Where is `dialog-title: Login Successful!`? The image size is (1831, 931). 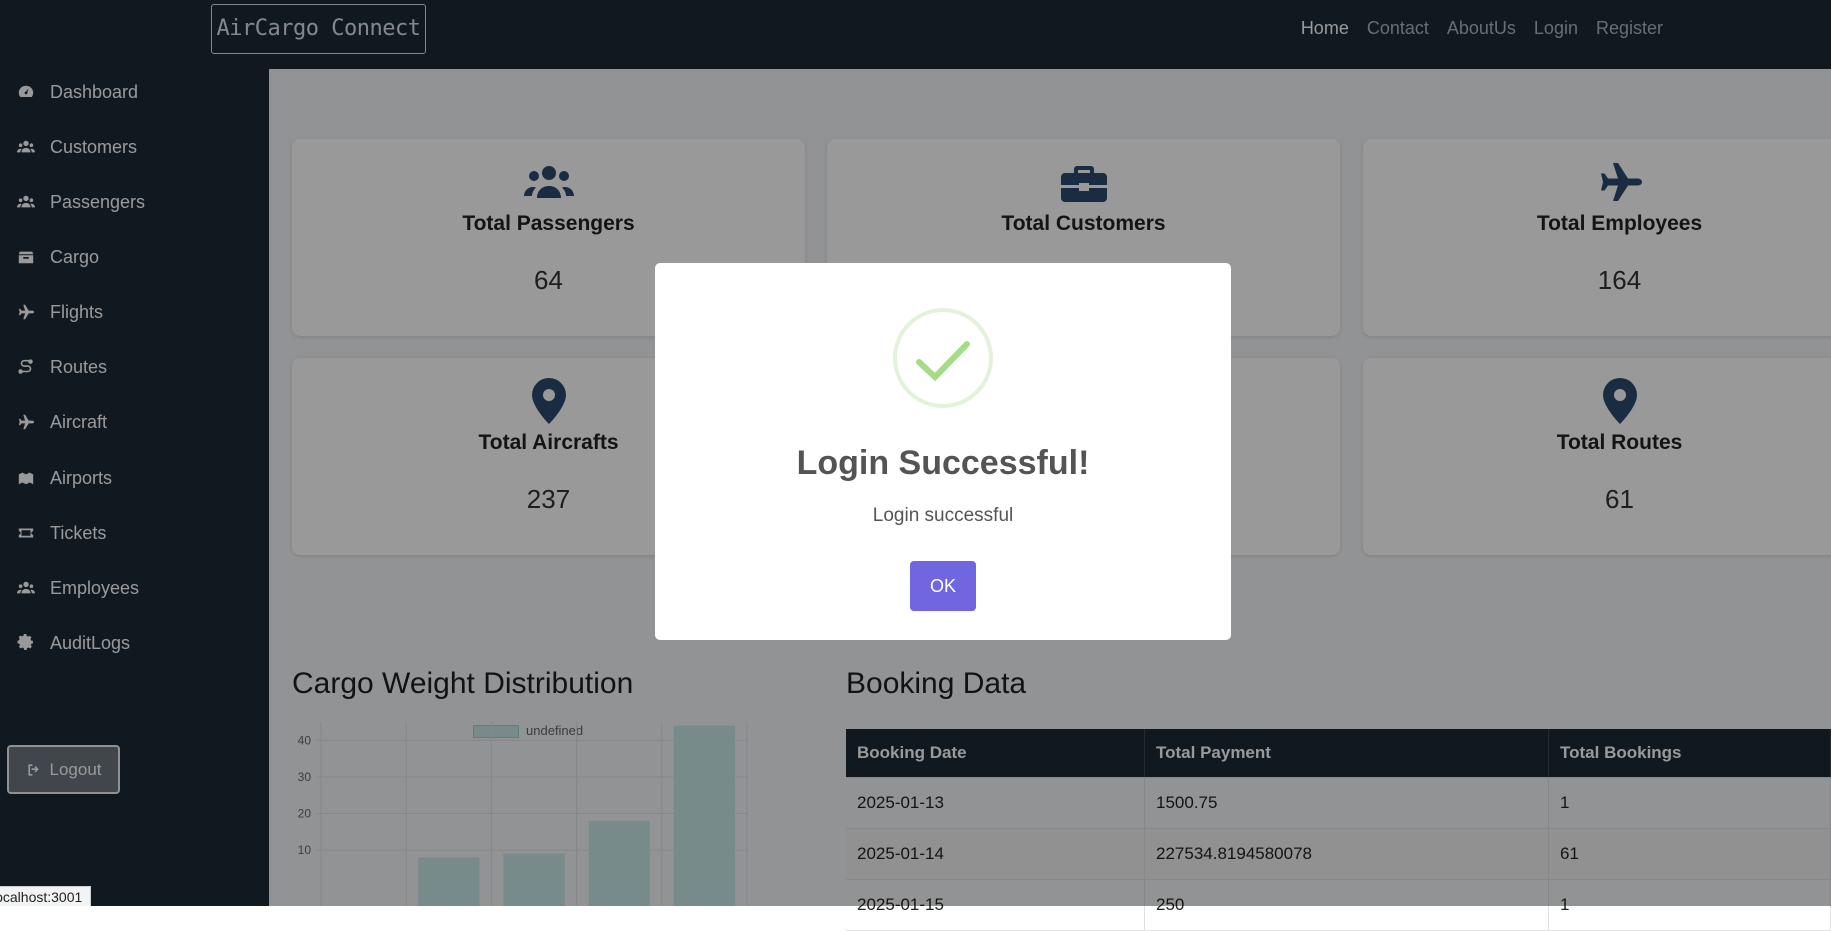 dialog-title: Login Successful! is located at coordinates (943, 463).